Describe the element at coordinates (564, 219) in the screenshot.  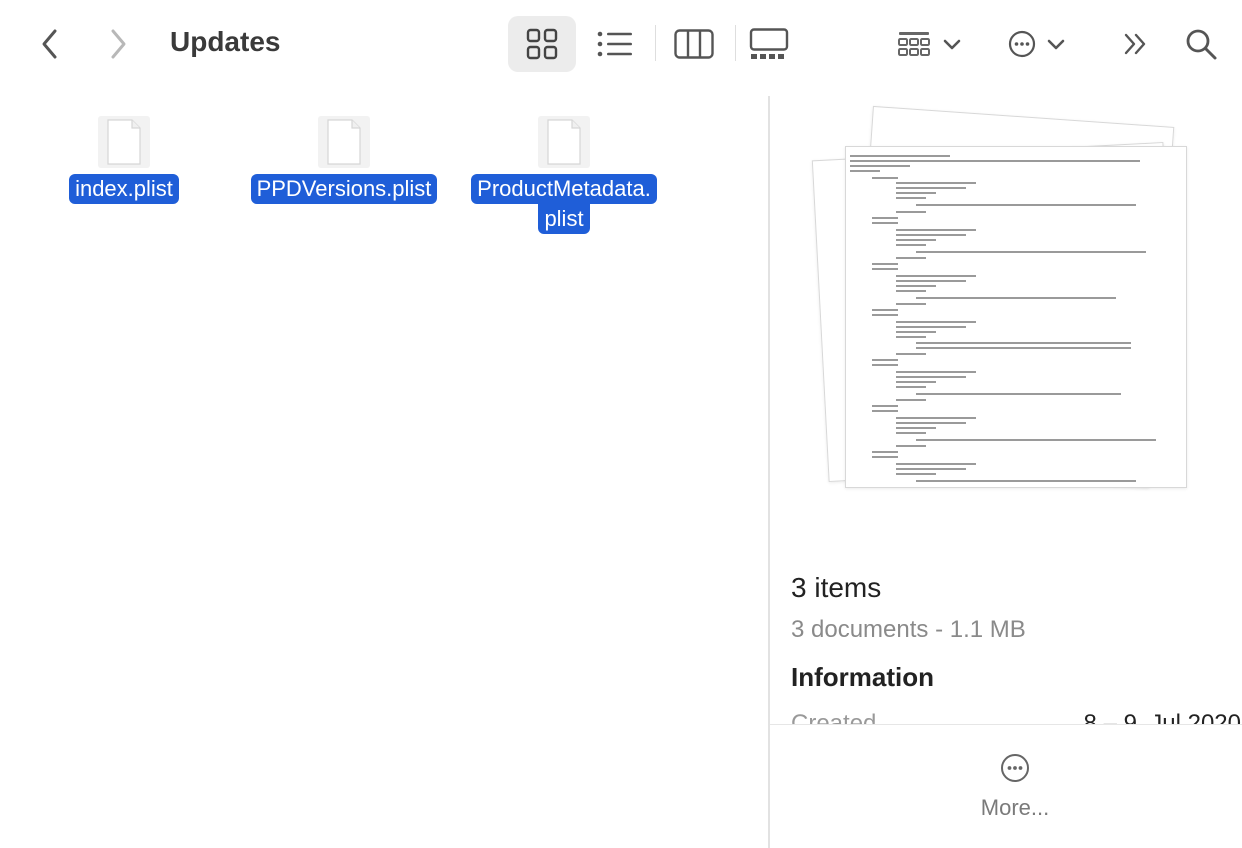
I see `file-name-line2: plist` at that location.